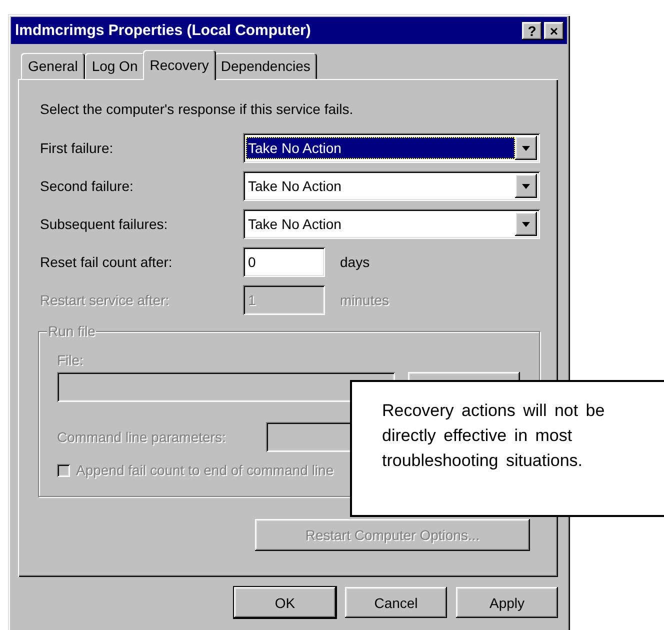 The image size is (664, 630). What do you see at coordinates (532, 31) in the screenshot?
I see `help-button: ?` at bounding box center [532, 31].